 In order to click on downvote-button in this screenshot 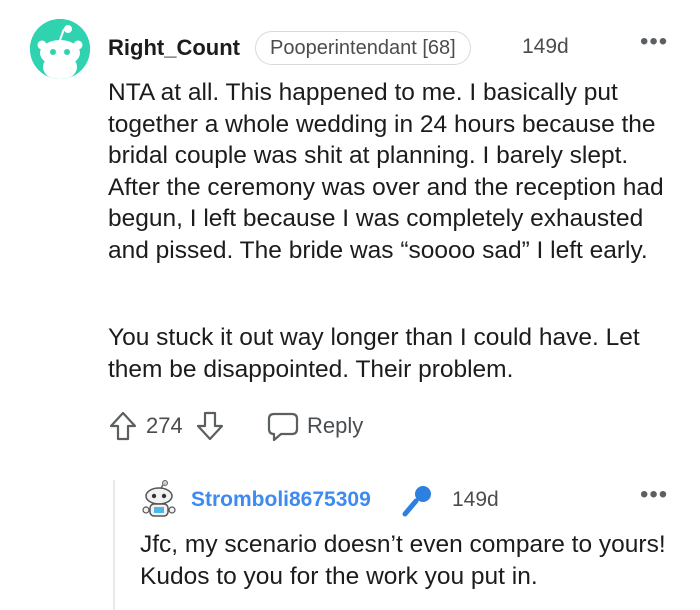, I will do `click(210, 426)`.